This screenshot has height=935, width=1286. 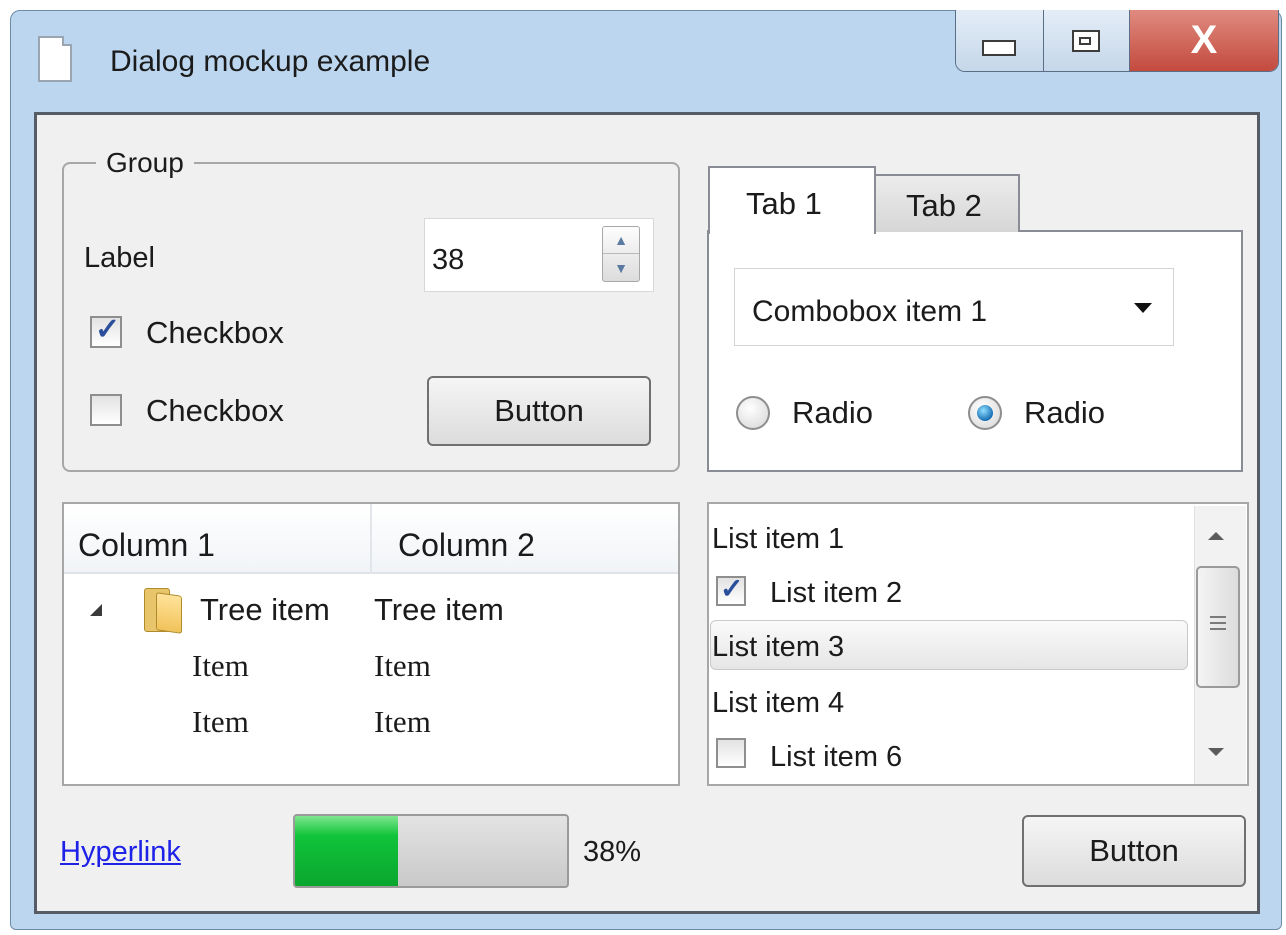 I want to click on column-2-header: Column 2, so click(x=466, y=545).